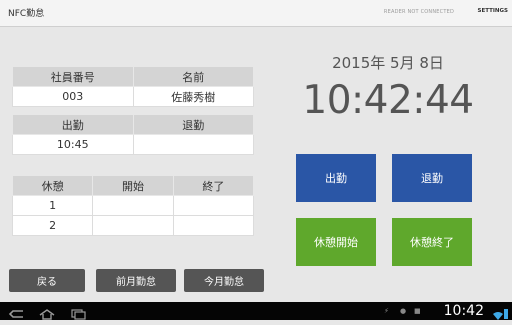 This screenshot has width=512, height=325. I want to click on employee-id-value: 003, so click(73, 96).